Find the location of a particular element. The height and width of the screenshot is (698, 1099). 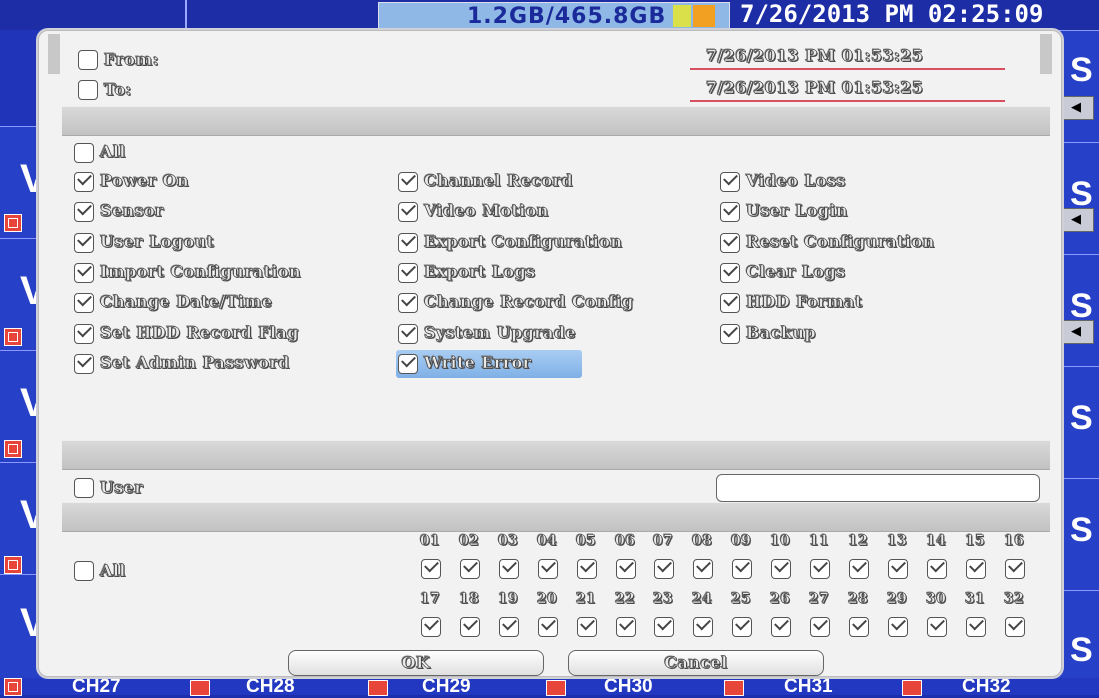

from-datetime: 7/26/2013 PM 01:53:25 is located at coordinates (815, 56).